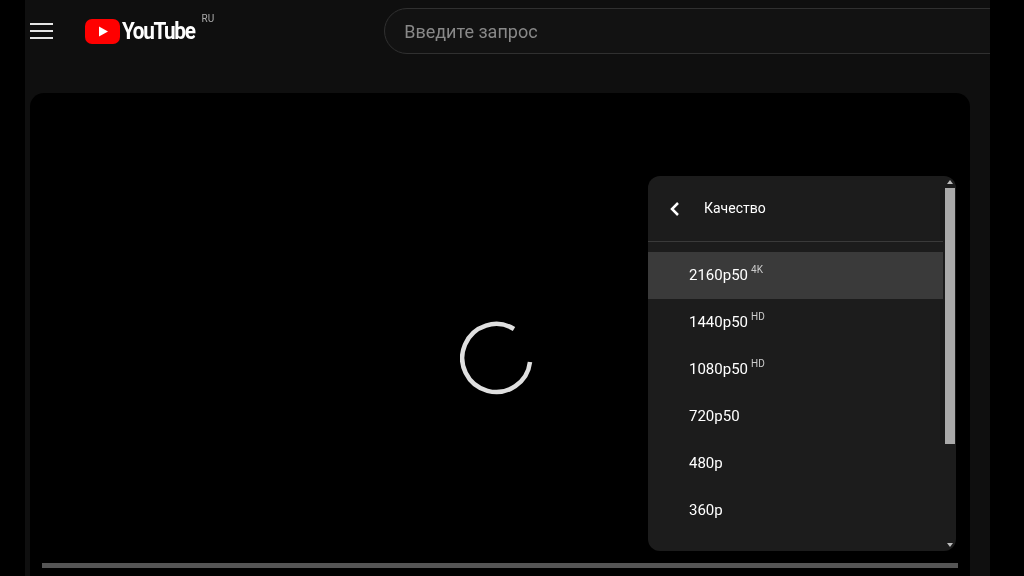 The width and height of the screenshot is (1024, 576). What do you see at coordinates (757, 270) in the screenshot?
I see `quality-badge-label: 4K` at bounding box center [757, 270].